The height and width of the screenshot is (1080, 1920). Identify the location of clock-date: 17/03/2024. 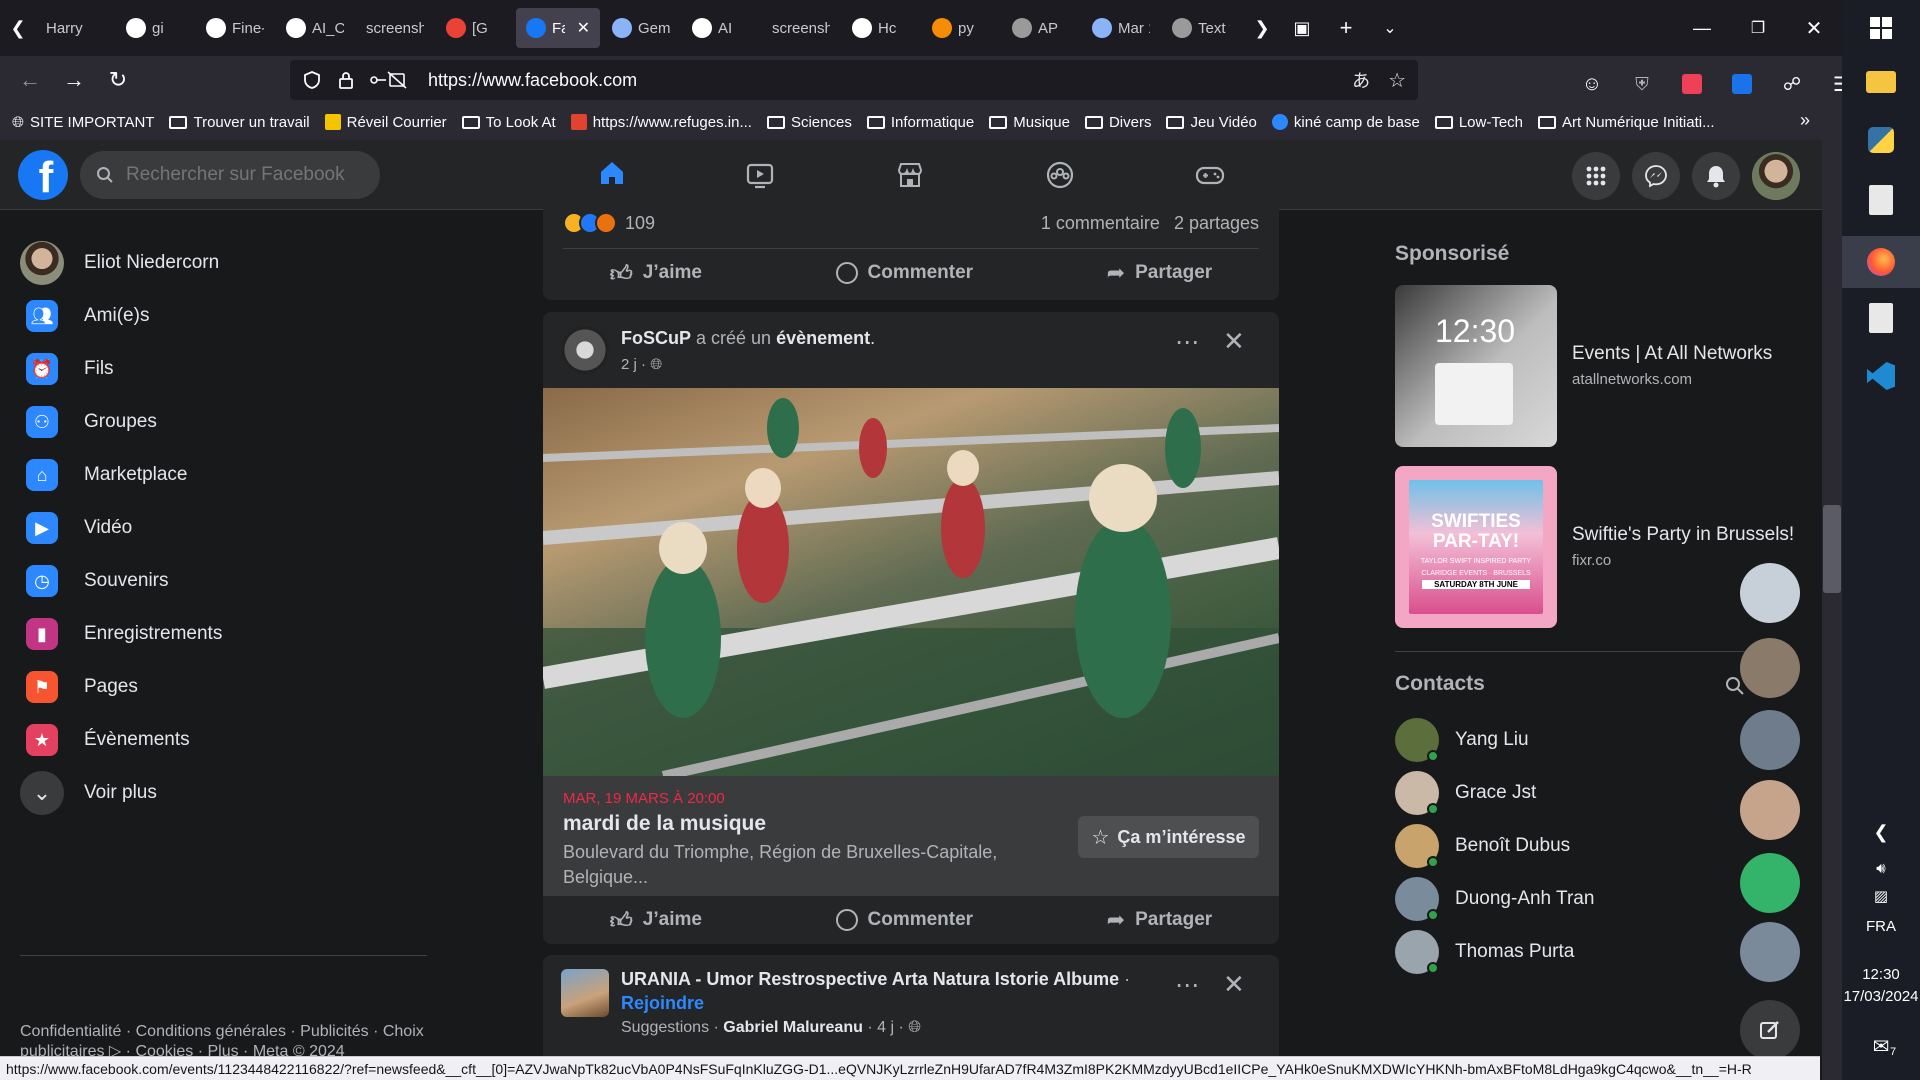
(1881, 996).